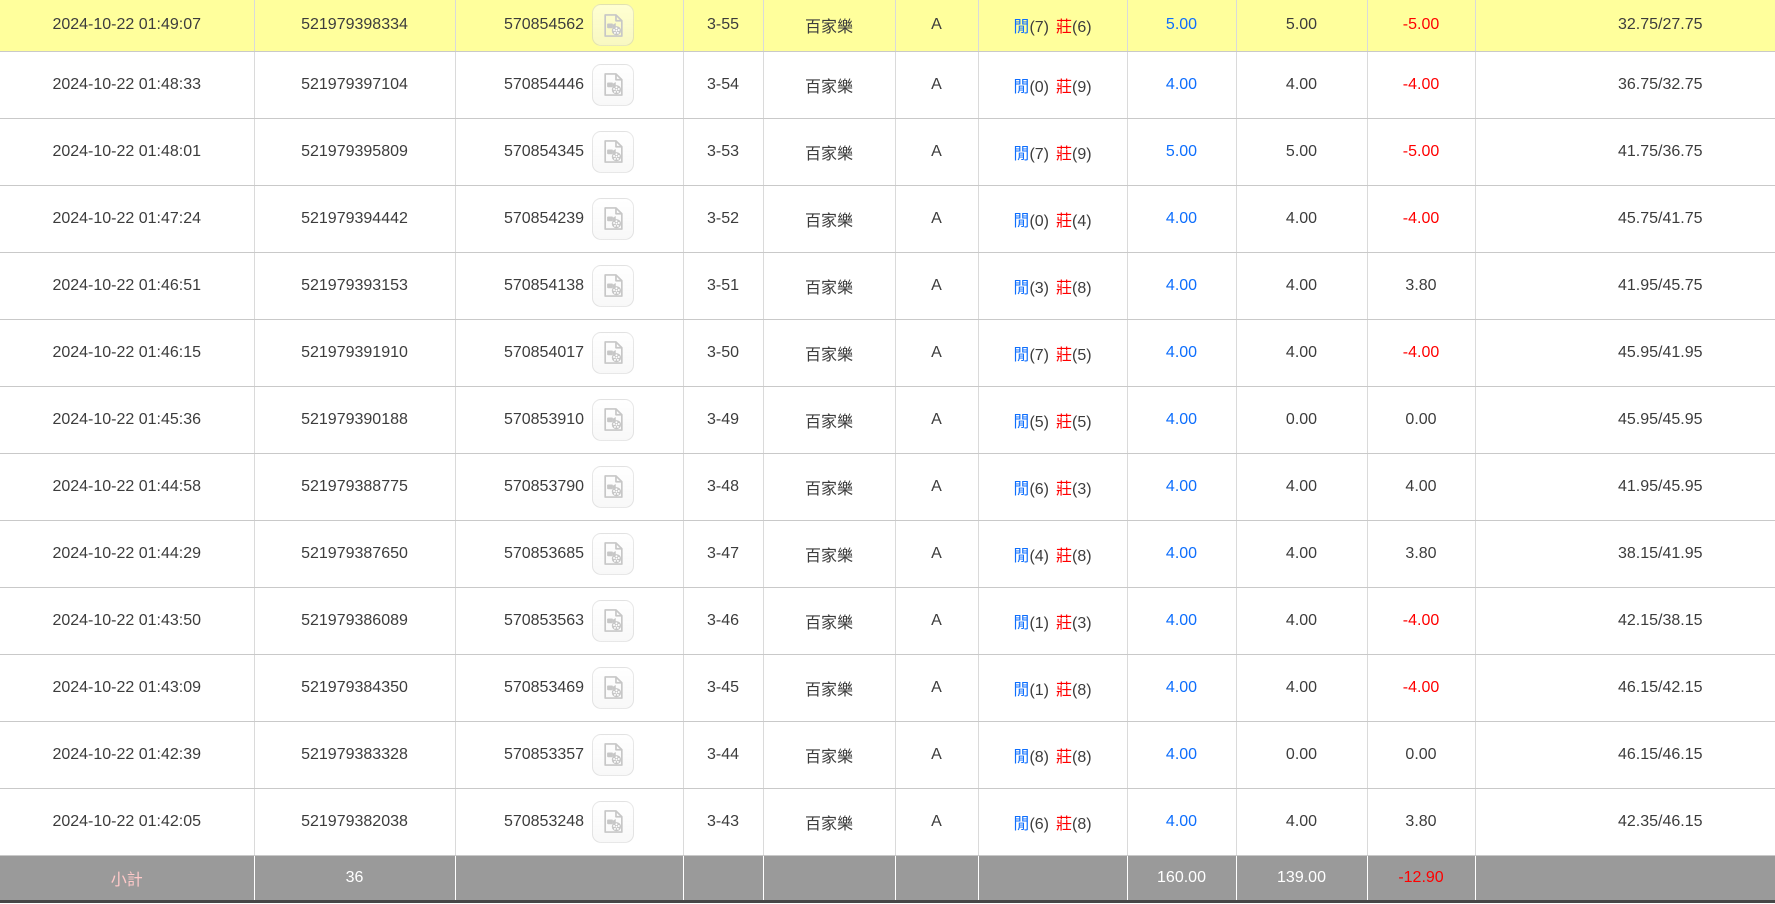 Image resolution: width=1775 pixels, height=904 pixels. What do you see at coordinates (1039, 154) in the screenshot?
I see `player-score: (7)` at bounding box center [1039, 154].